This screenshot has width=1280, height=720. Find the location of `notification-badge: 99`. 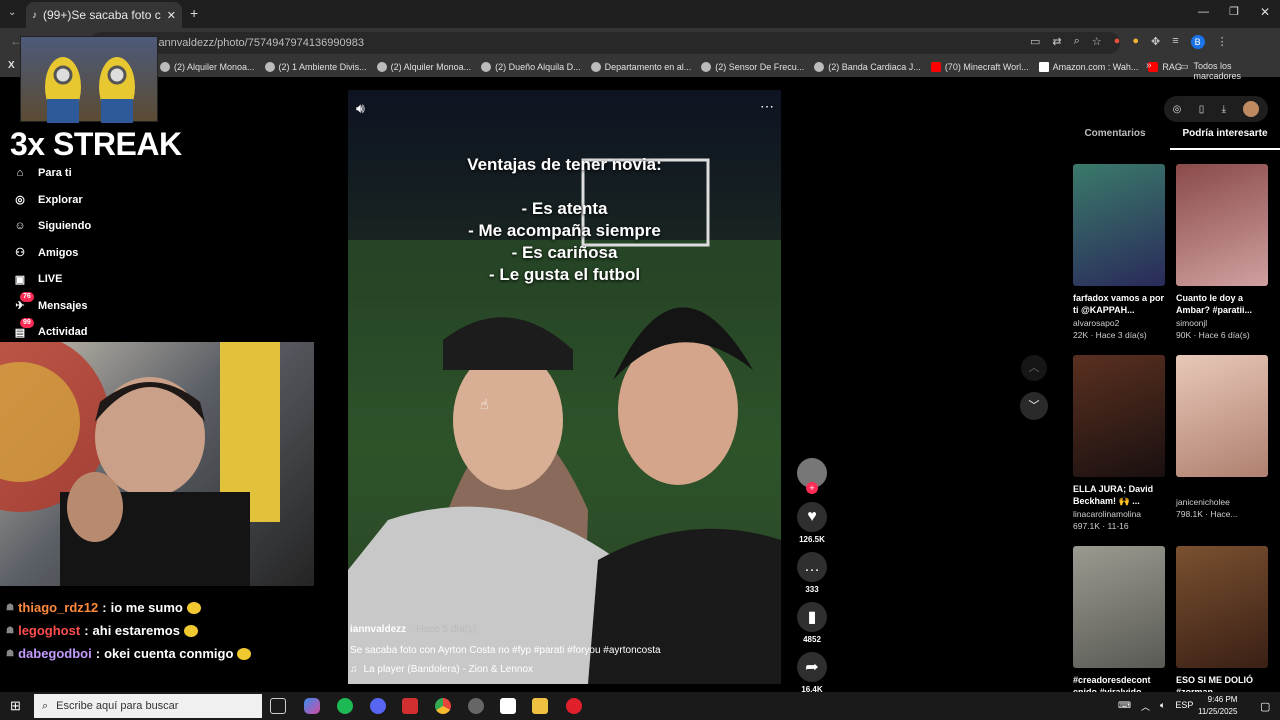

notification-badge: 99 is located at coordinates (27, 323).